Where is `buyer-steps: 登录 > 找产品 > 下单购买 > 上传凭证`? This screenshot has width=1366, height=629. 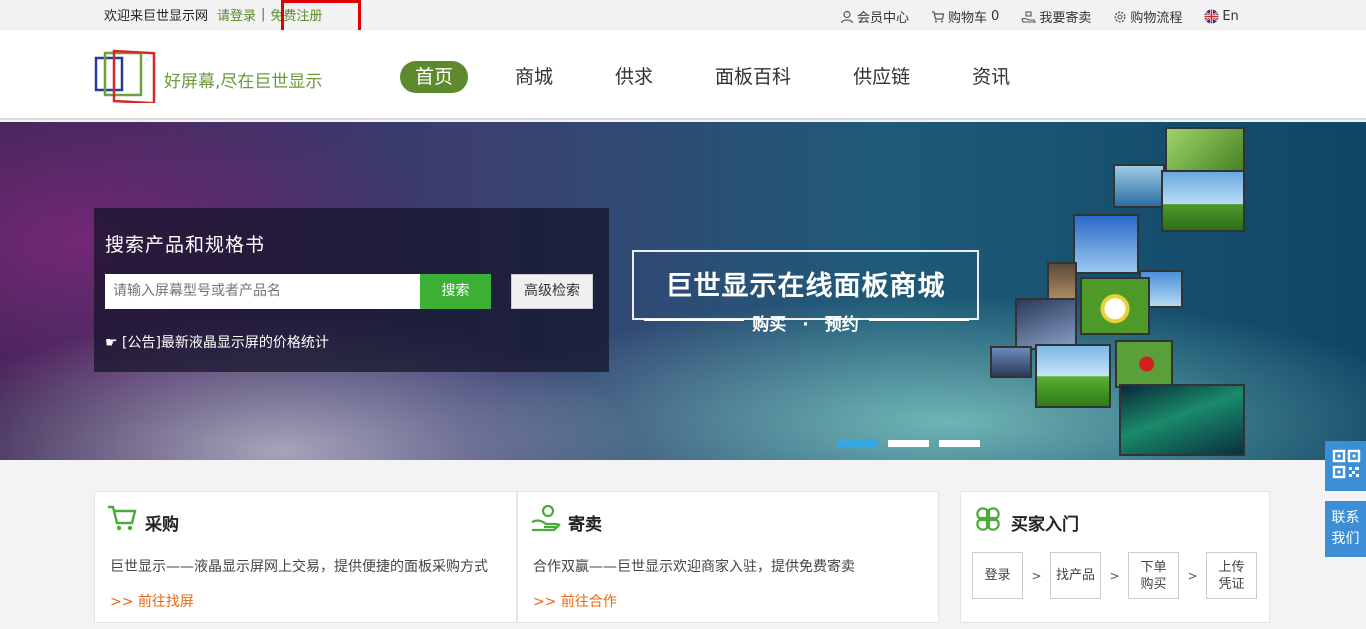
buyer-steps: 登录 > 找产品 > 下单购买 > 上传凭证 is located at coordinates (1114, 575).